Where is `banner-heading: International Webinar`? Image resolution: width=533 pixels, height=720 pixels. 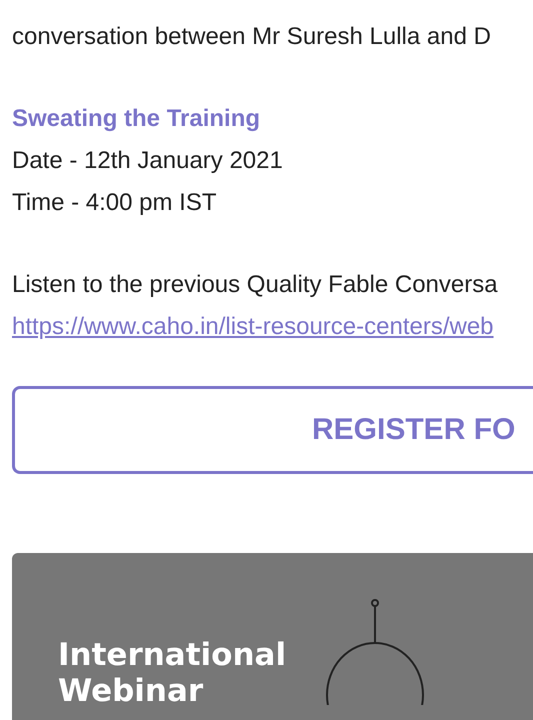 banner-heading: International Webinar is located at coordinates (173, 673).